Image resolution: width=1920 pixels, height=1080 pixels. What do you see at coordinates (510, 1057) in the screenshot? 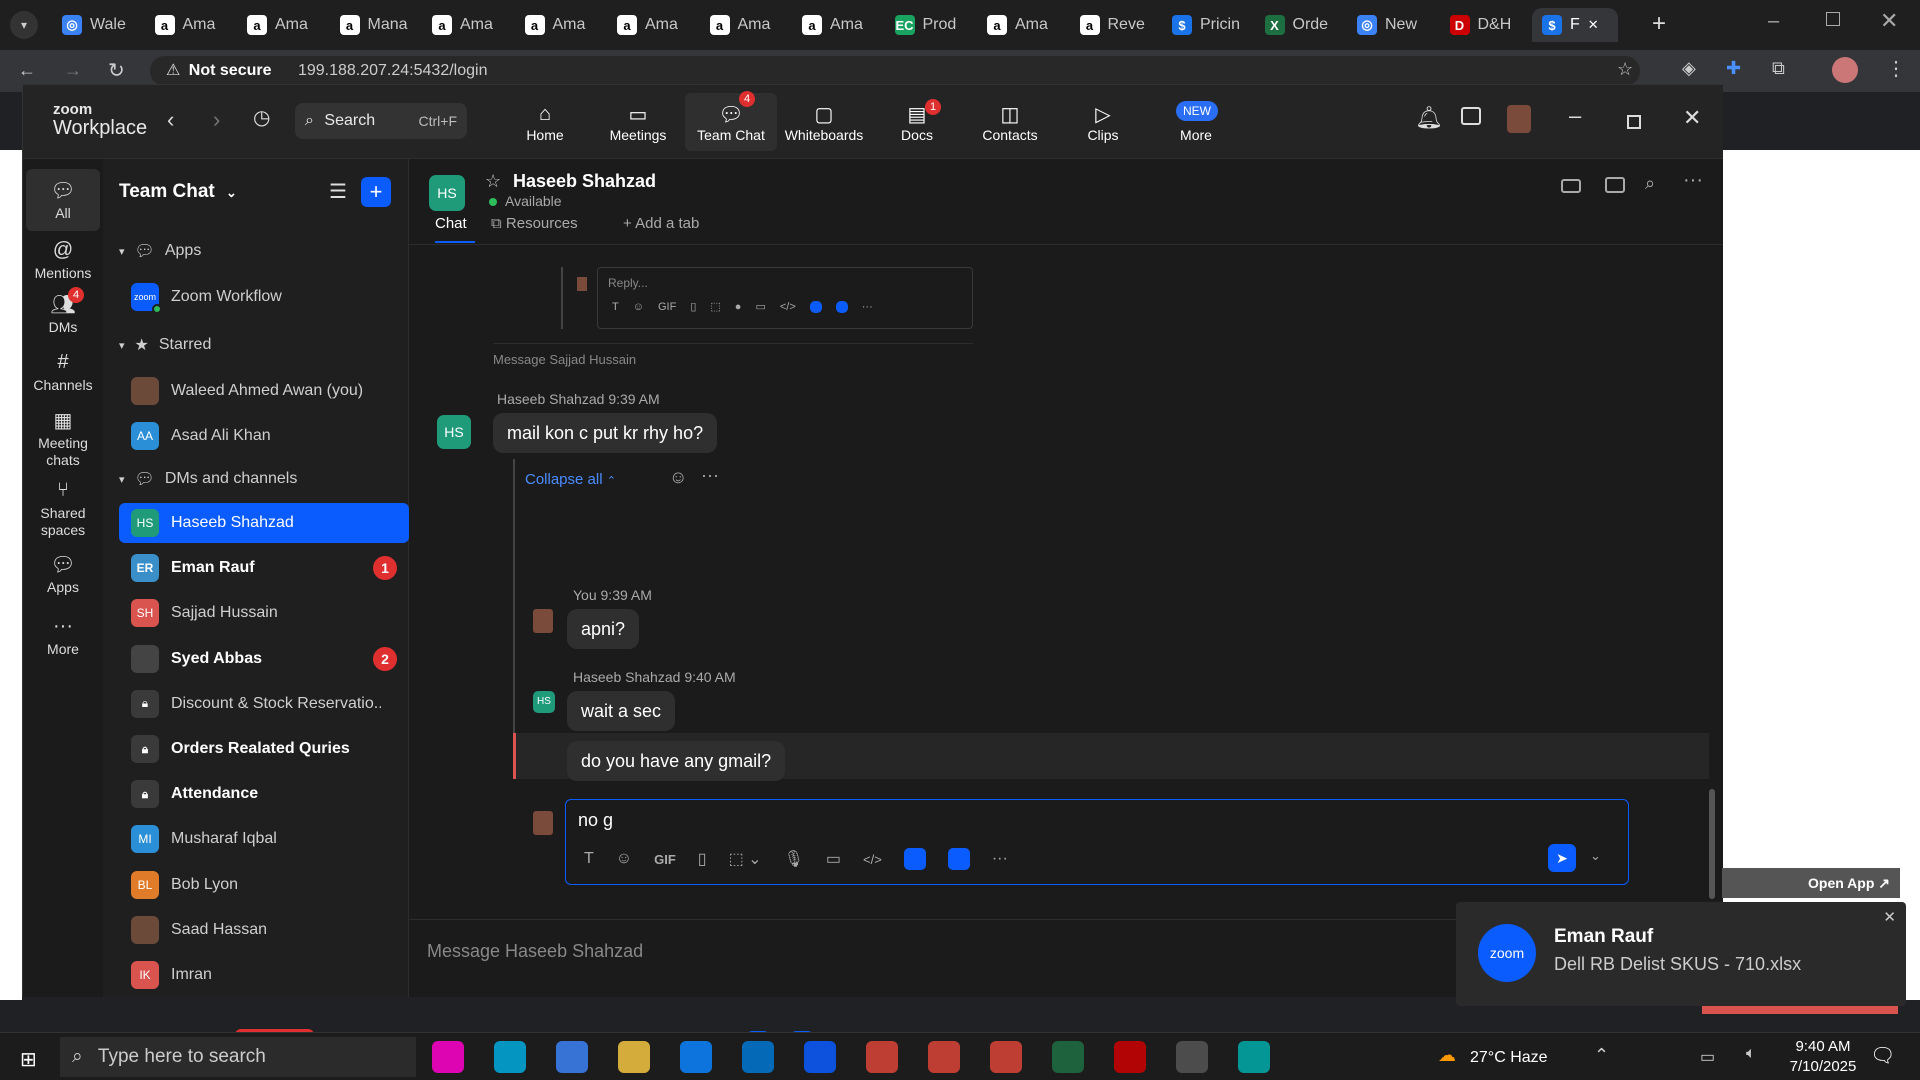
I see `task-view-icon` at bounding box center [510, 1057].